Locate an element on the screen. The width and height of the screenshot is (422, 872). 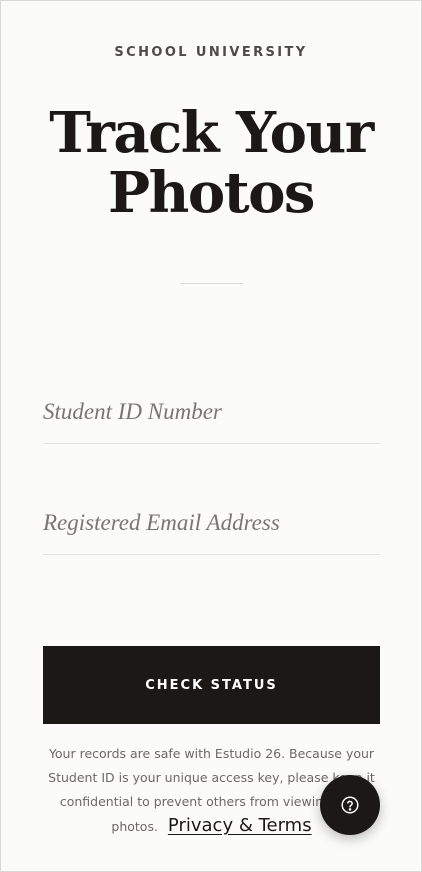
brand-name: SCHOOL UNIVERSITY is located at coordinates (211, 52).